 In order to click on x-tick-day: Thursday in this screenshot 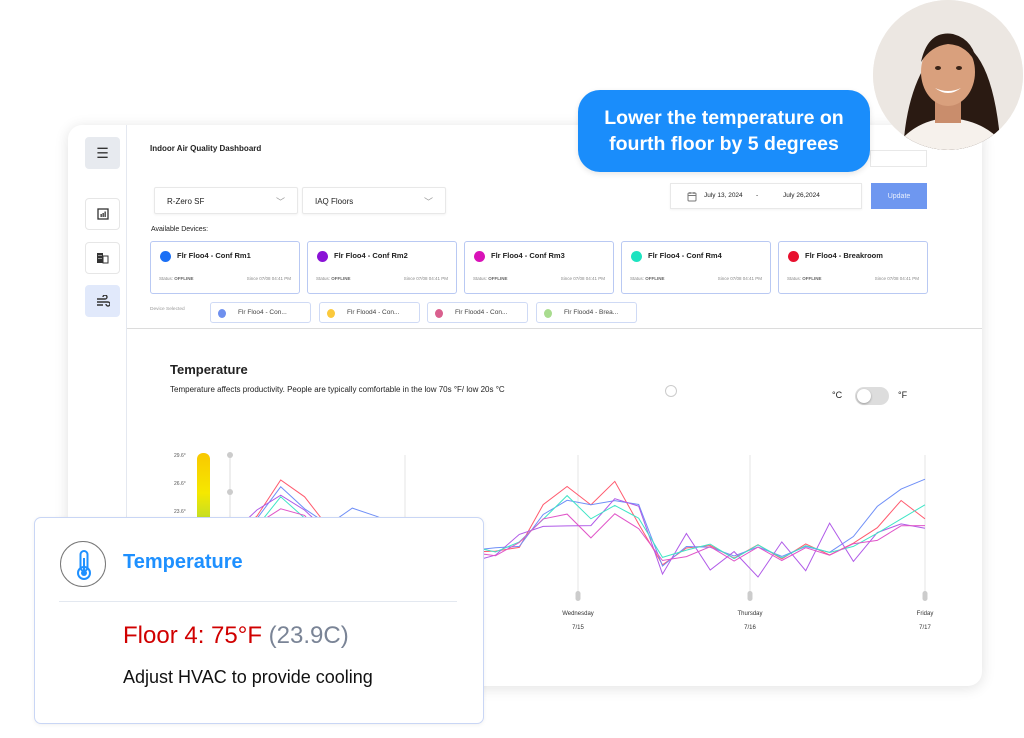, I will do `click(749, 614)`.